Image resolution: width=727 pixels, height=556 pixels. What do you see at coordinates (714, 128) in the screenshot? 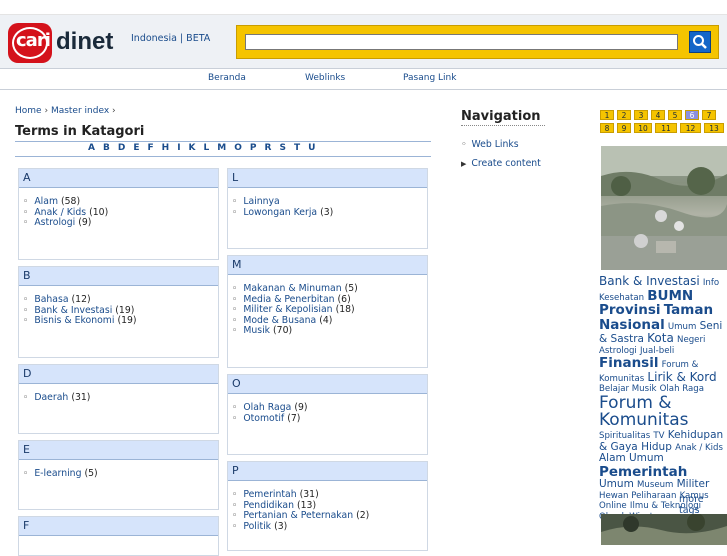
I see `pager-link-13: 13` at bounding box center [714, 128].